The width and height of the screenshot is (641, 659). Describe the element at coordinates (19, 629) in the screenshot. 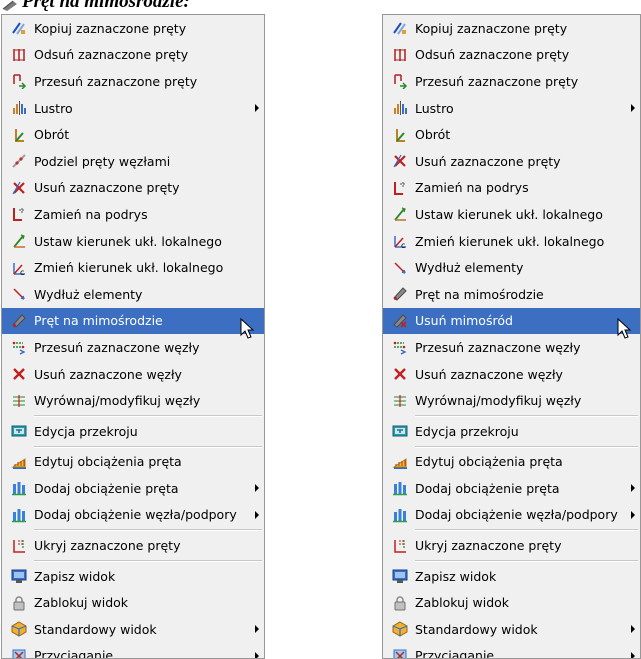

I see `standard-view-icon` at that location.